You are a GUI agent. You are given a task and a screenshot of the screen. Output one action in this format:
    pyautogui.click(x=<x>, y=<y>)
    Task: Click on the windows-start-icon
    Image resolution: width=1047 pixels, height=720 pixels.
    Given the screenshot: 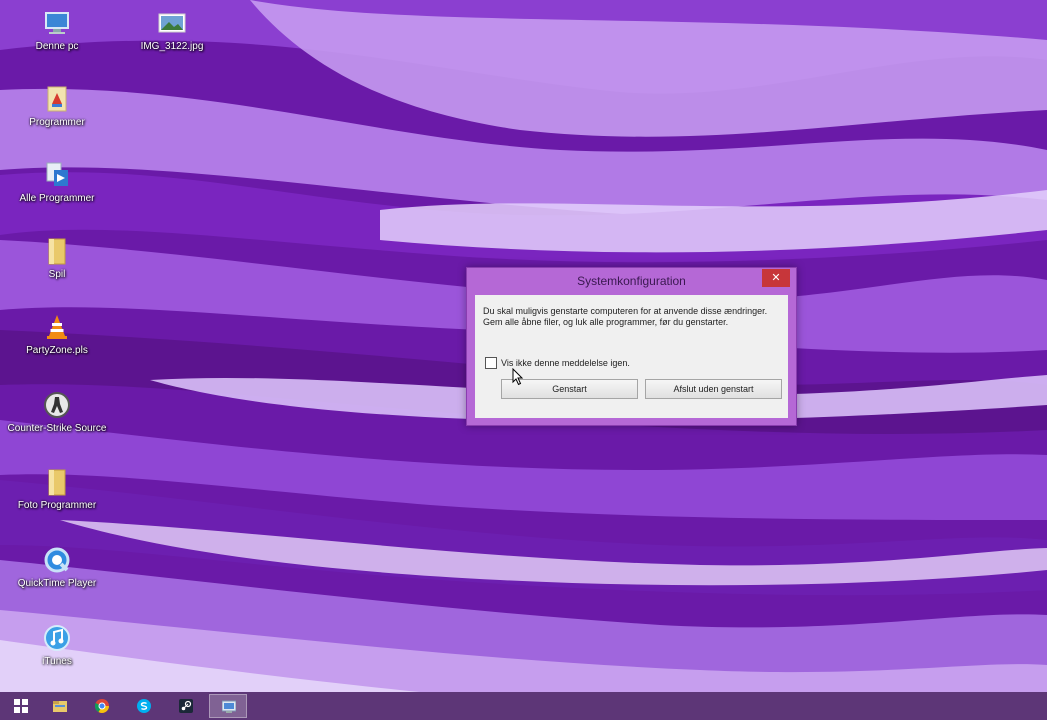 What is the action you would take?
    pyautogui.click(x=21, y=706)
    